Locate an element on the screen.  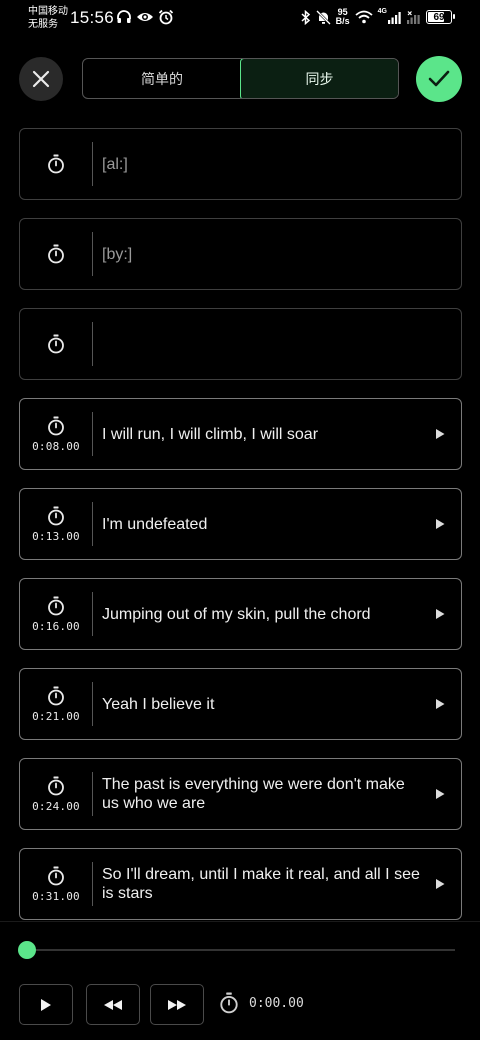
signal-icon is located at coordinates (394, 17).